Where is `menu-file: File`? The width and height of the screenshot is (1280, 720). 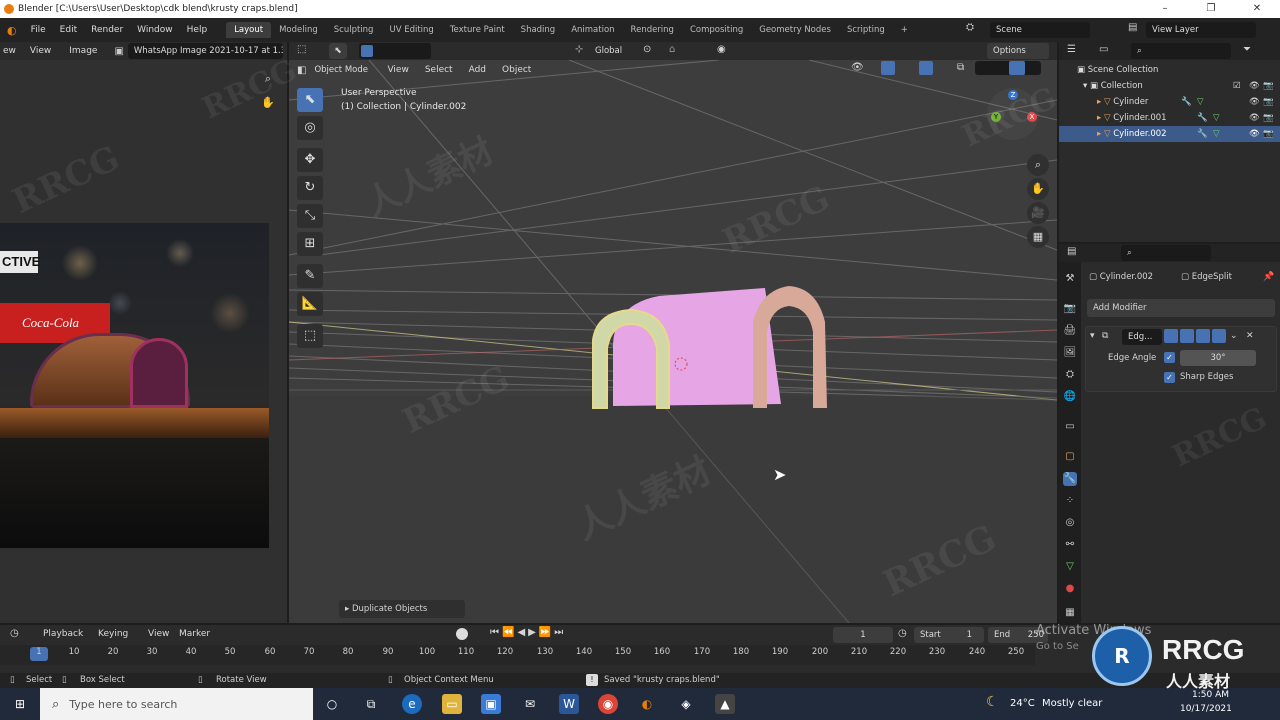
menu-file: File is located at coordinates (38, 30).